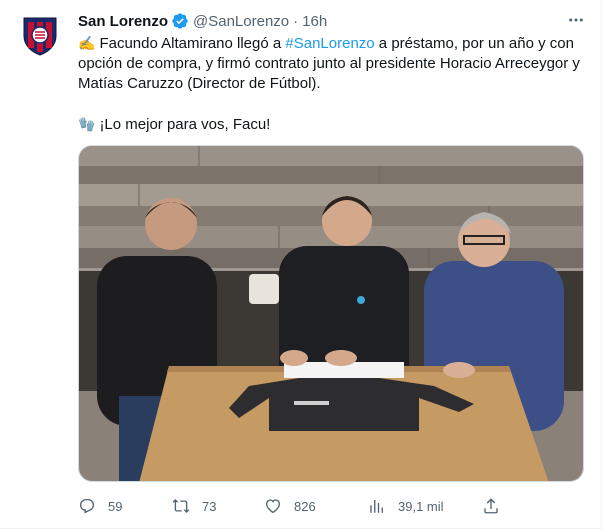 The height and width of the screenshot is (529, 602). Describe the element at coordinates (181, 506) in the screenshot. I see `retweet-icon` at that location.